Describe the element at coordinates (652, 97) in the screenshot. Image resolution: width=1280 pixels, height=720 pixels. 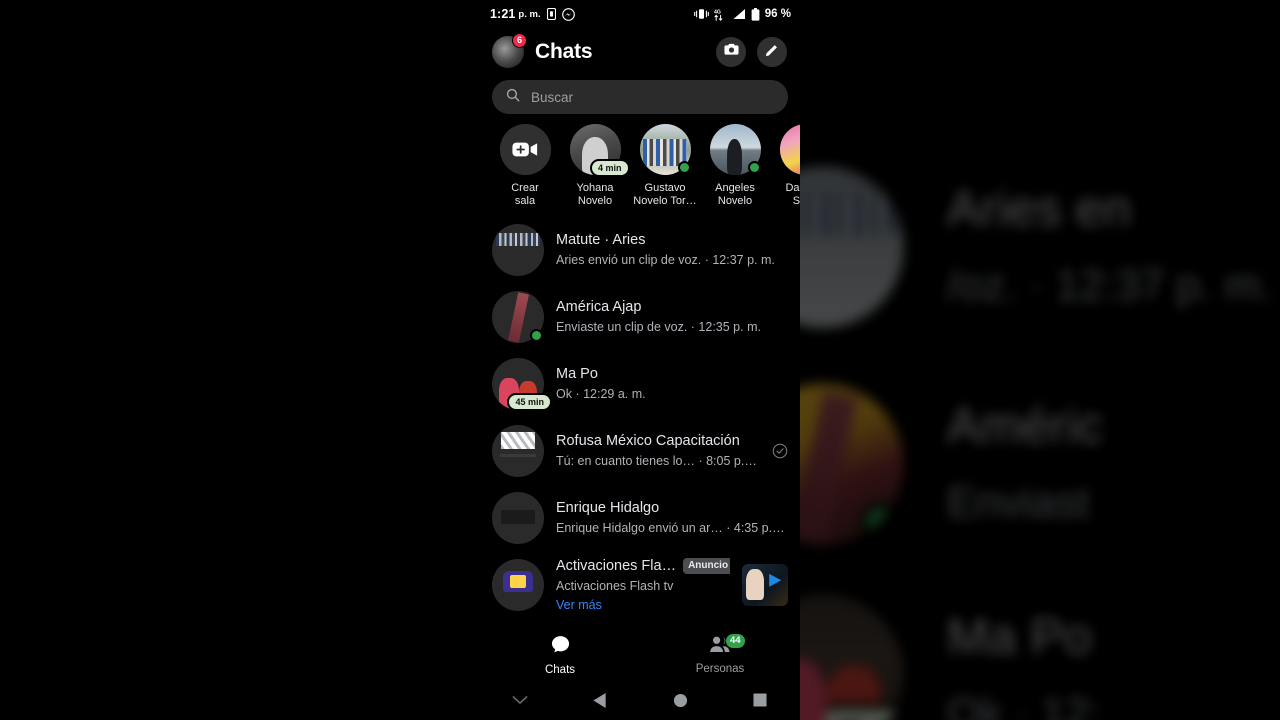
I see `search-input` at that location.